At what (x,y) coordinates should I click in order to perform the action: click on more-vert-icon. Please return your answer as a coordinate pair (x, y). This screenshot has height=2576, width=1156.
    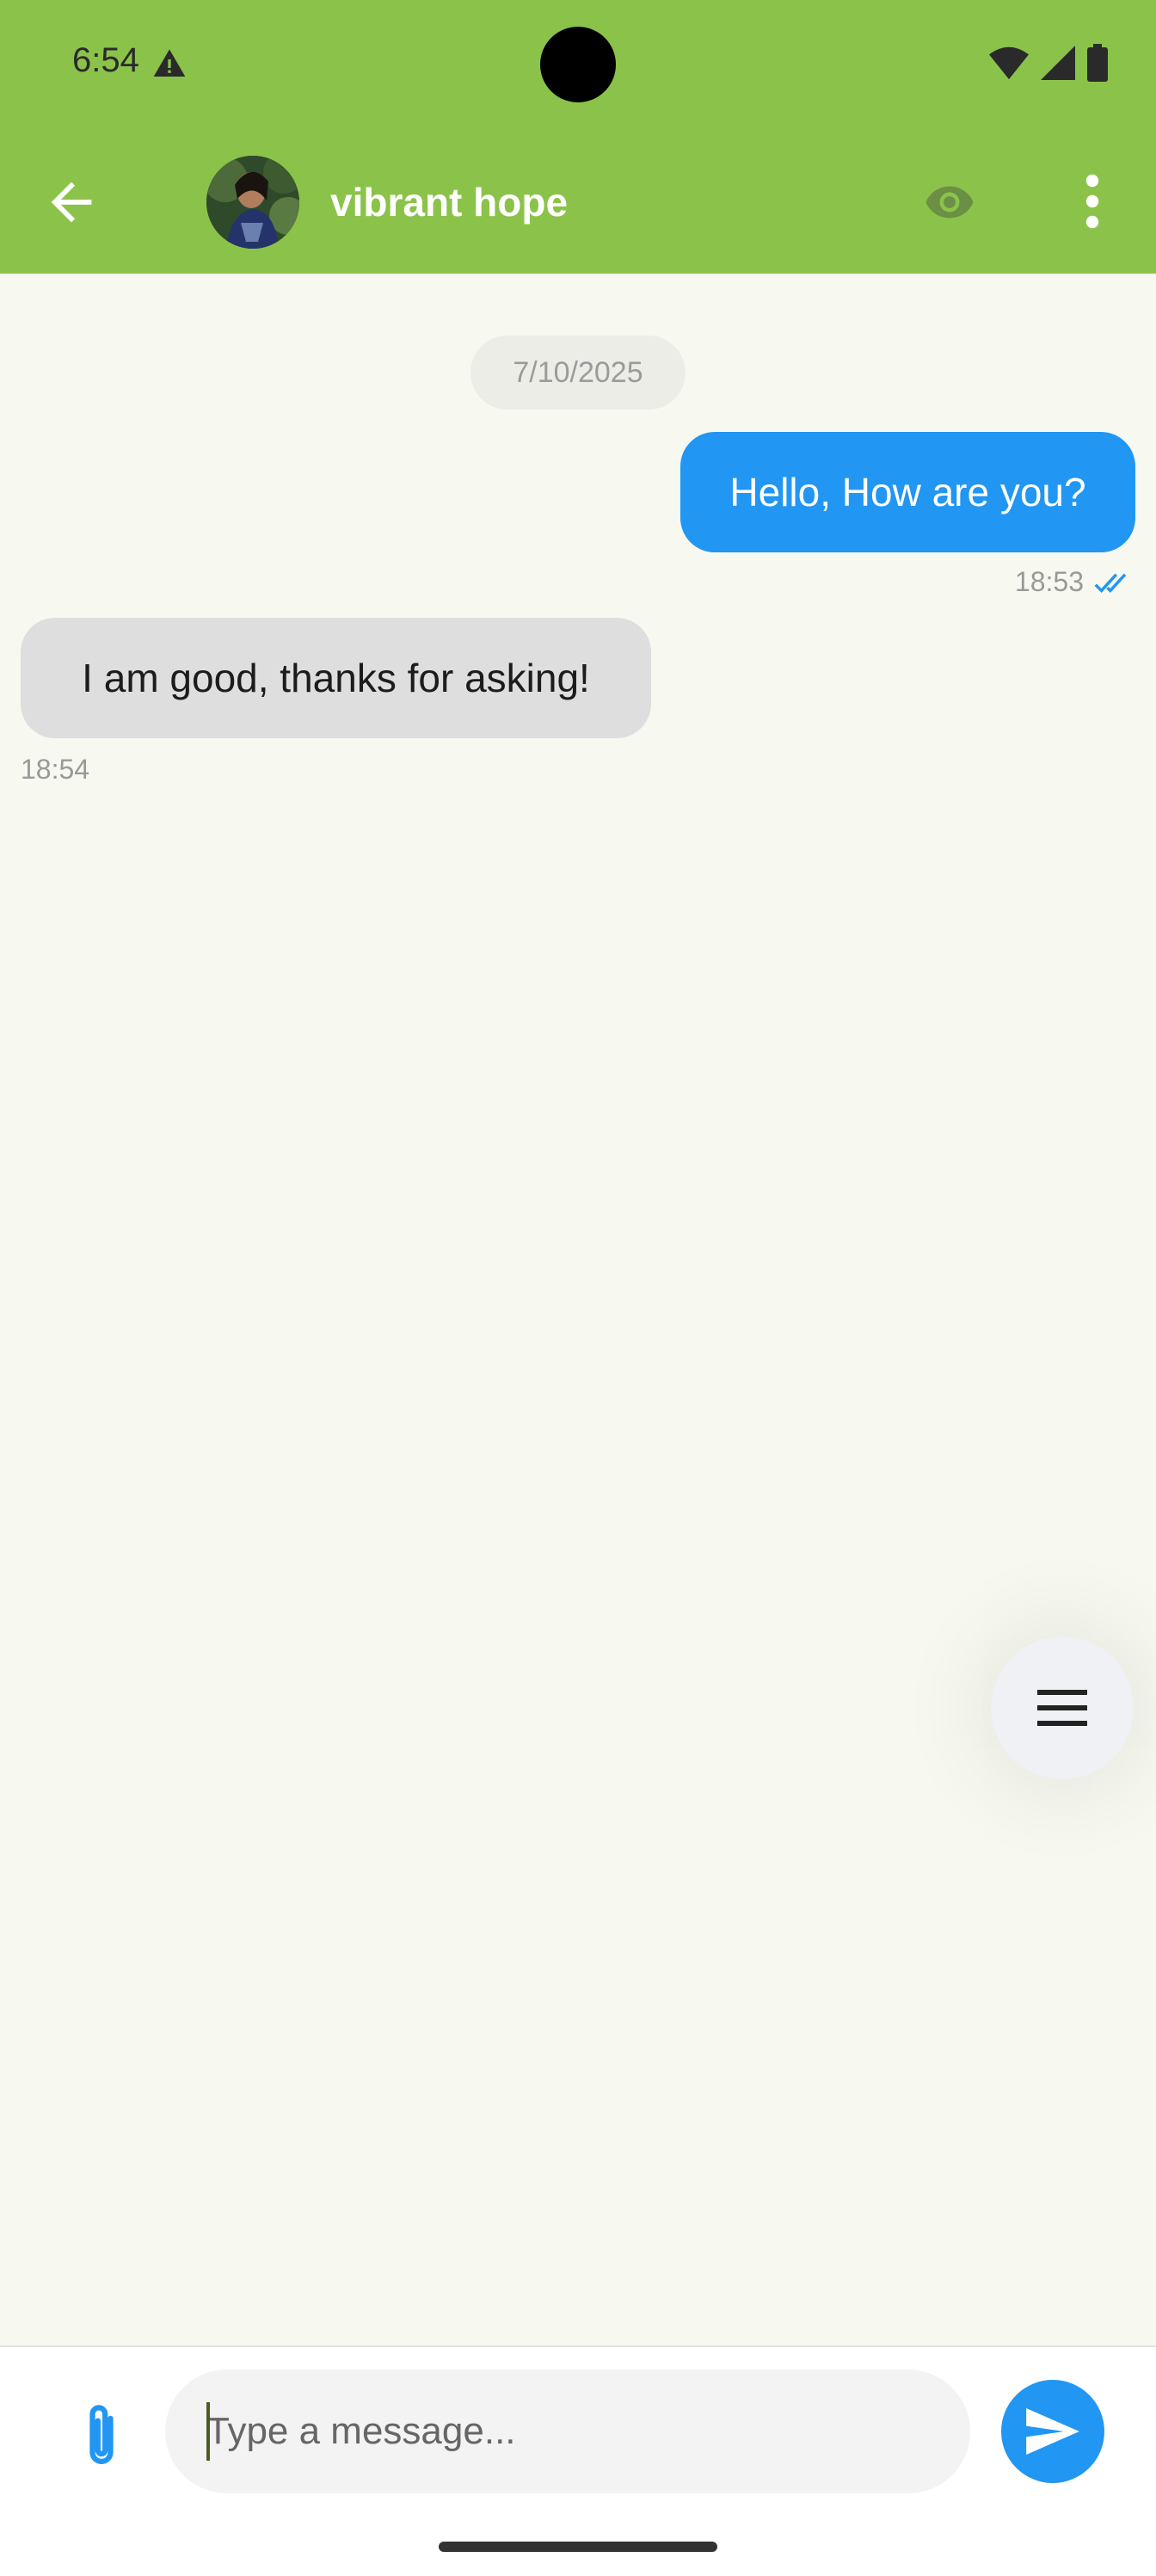
    Looking at the image, I should click on (1092, 202).